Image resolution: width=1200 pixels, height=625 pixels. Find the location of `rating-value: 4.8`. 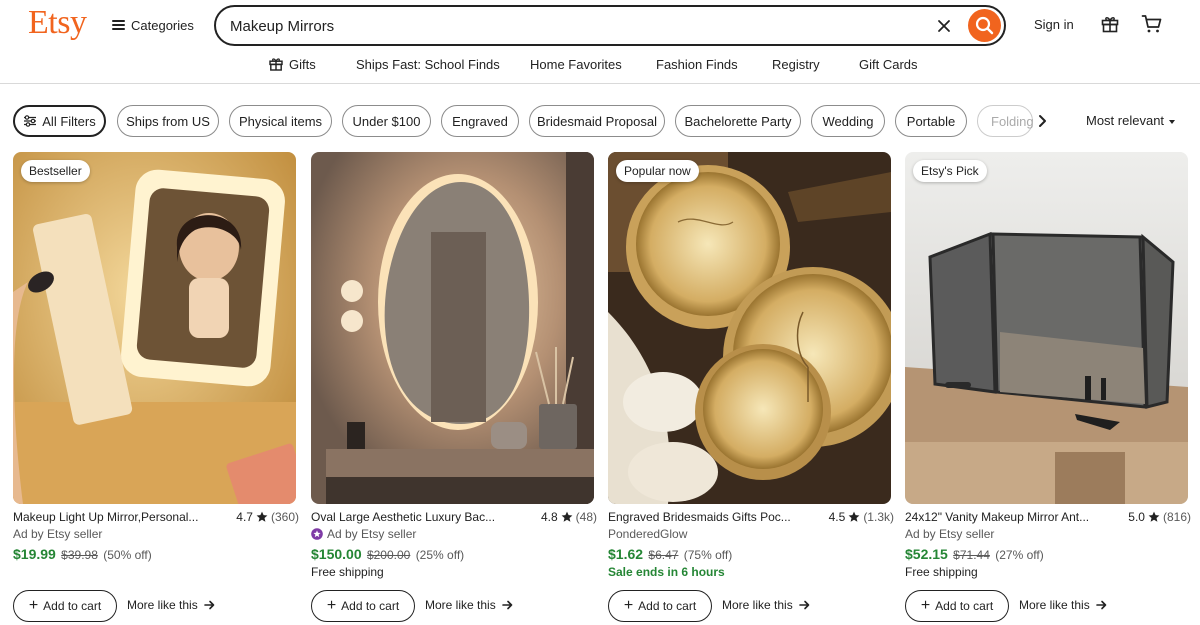

rating-value: 4.8 is located at coordinates (549, 517).